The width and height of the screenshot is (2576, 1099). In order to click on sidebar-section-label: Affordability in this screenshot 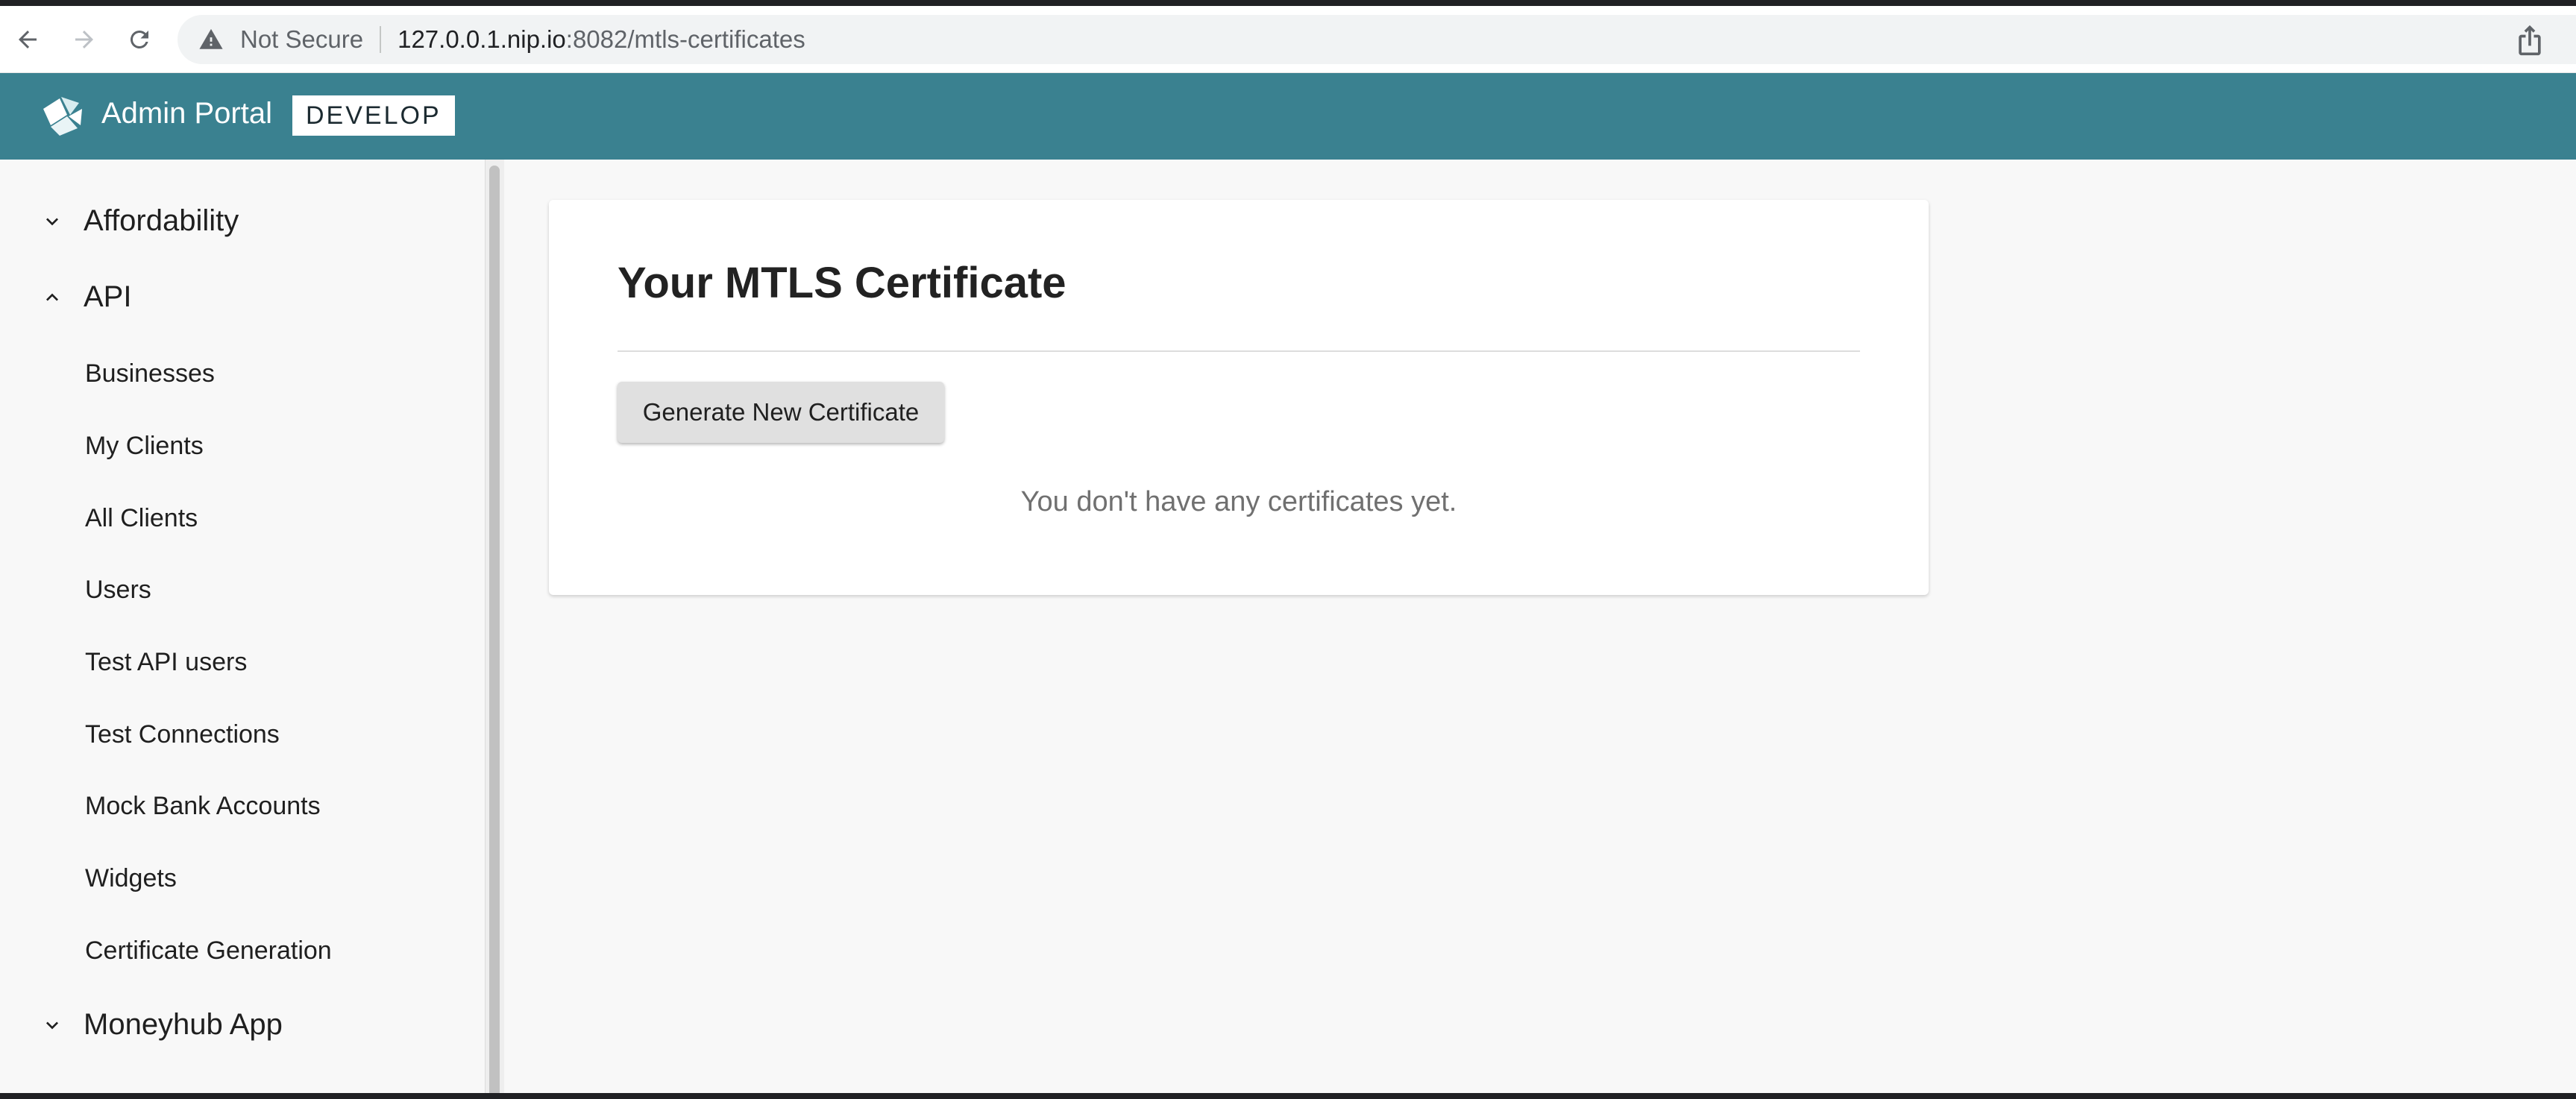, I will do `click(162, 220)`.